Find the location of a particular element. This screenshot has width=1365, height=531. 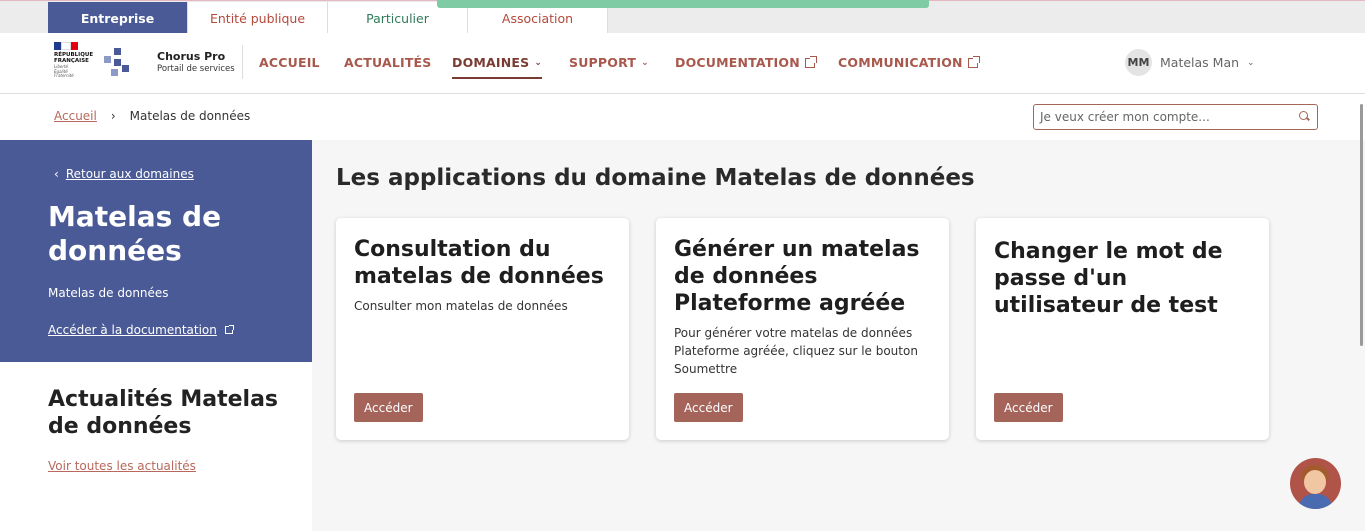

assistant-face-icon is located at coordinates (1315, 482).